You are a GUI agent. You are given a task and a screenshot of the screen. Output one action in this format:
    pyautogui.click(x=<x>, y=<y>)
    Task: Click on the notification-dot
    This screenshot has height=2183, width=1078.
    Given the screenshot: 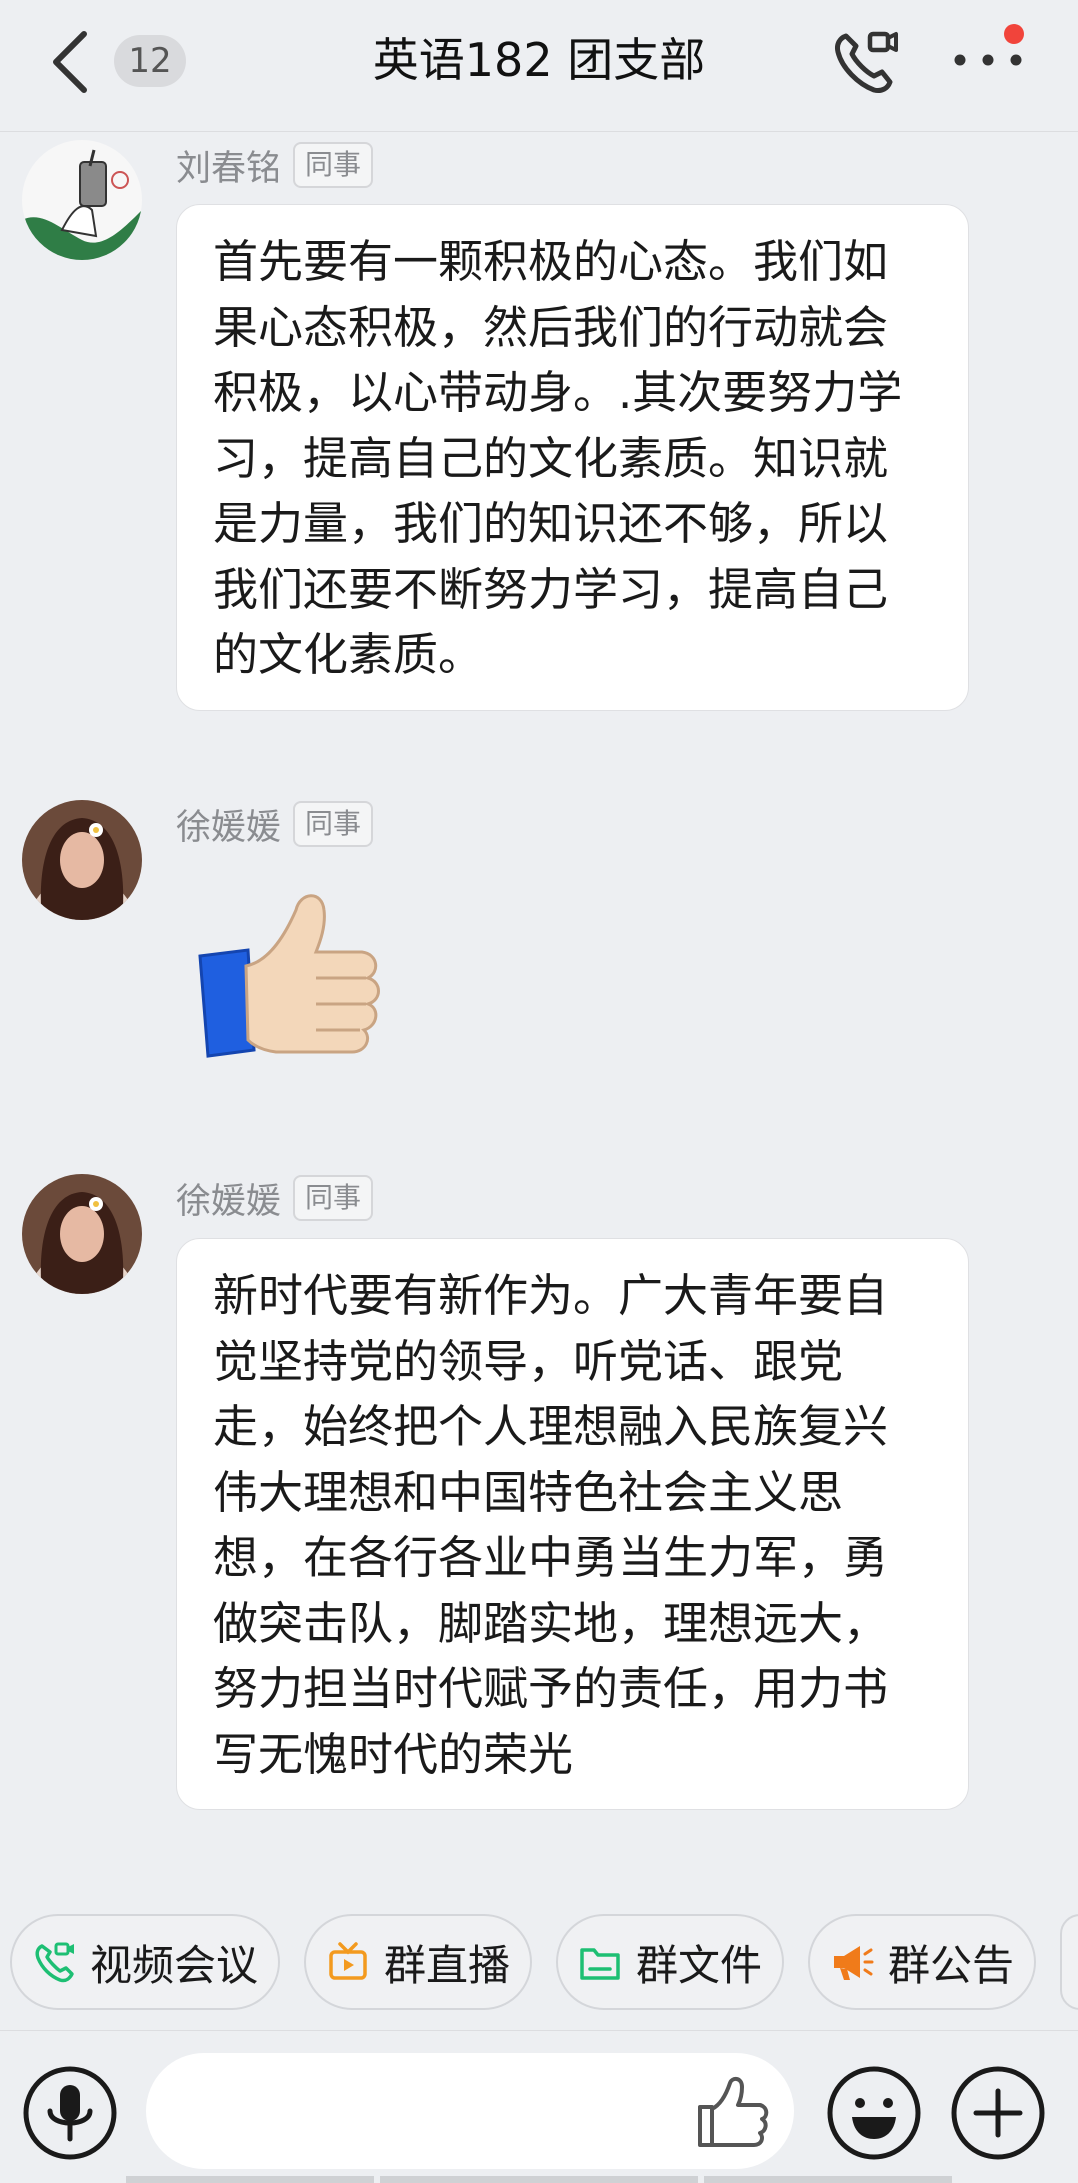 What is the action you would take?
    pyautogui.click(x=1014, y=34)
    